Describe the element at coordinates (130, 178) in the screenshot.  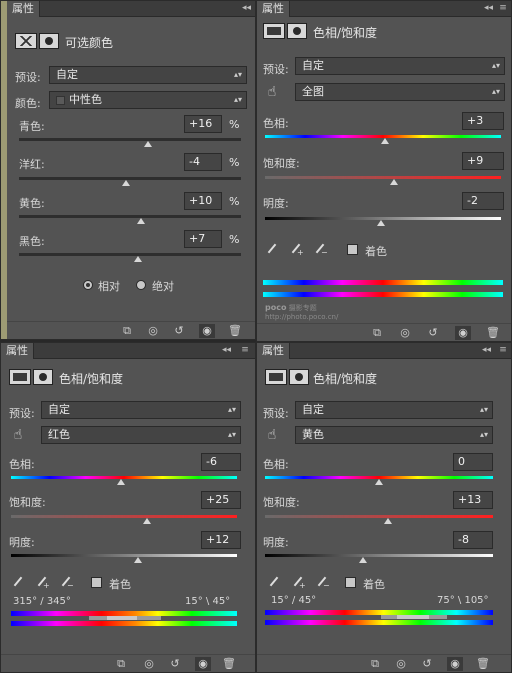
I see `magenta-slider-track` at that location.